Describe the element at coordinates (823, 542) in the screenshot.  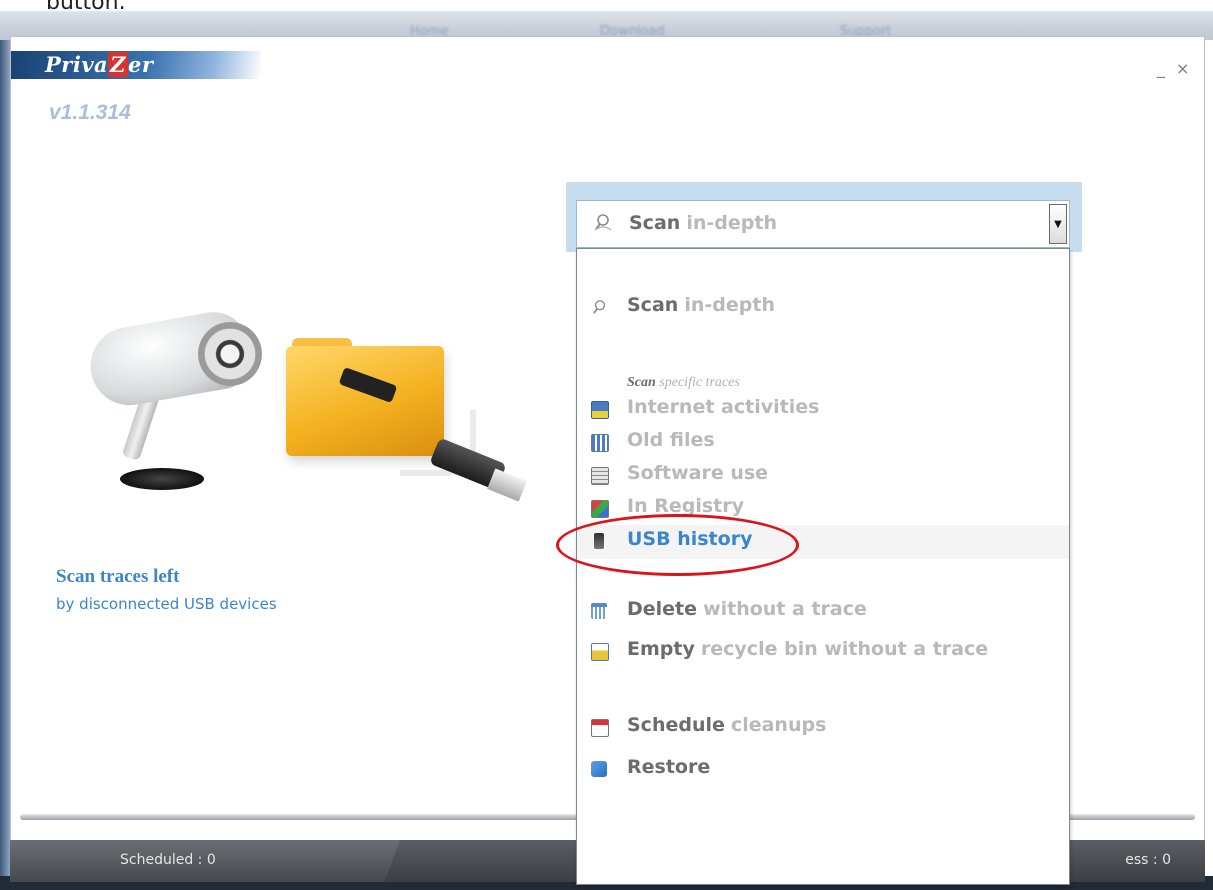
I see `menu-item-usb-history: USB history` at that location.